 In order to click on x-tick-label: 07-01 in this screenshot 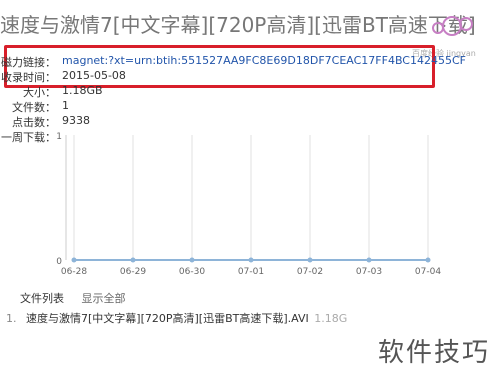, I will do `click(251, 272)`.